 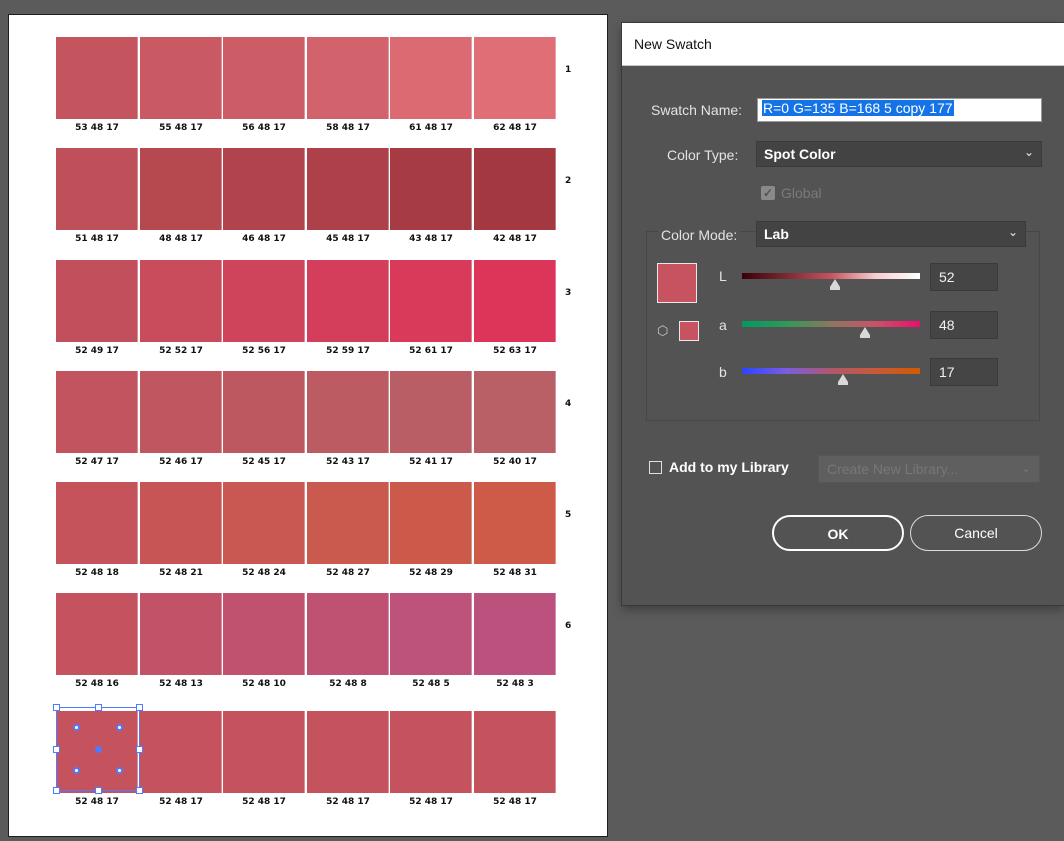 What do you see at coordinates (568, 70) in the screenshot?
I see `row-number: 1` at bounding box center [568, 70].